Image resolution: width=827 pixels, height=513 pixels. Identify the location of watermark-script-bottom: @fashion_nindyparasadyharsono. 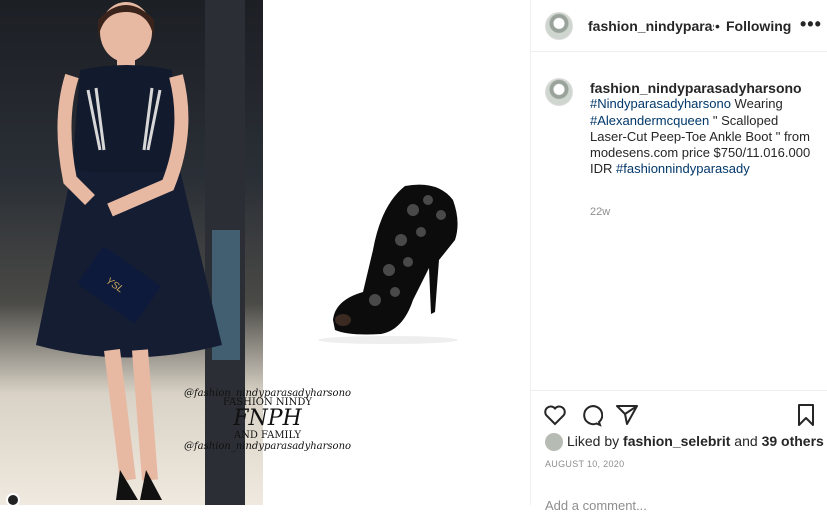
(267, 446).